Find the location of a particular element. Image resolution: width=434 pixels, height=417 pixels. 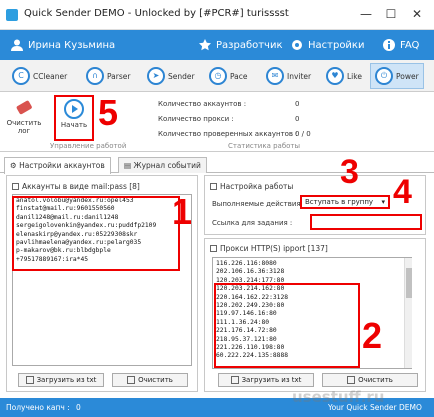

proxy-line: 202.106.16.36:3128 is located at coordinates (250, 272).